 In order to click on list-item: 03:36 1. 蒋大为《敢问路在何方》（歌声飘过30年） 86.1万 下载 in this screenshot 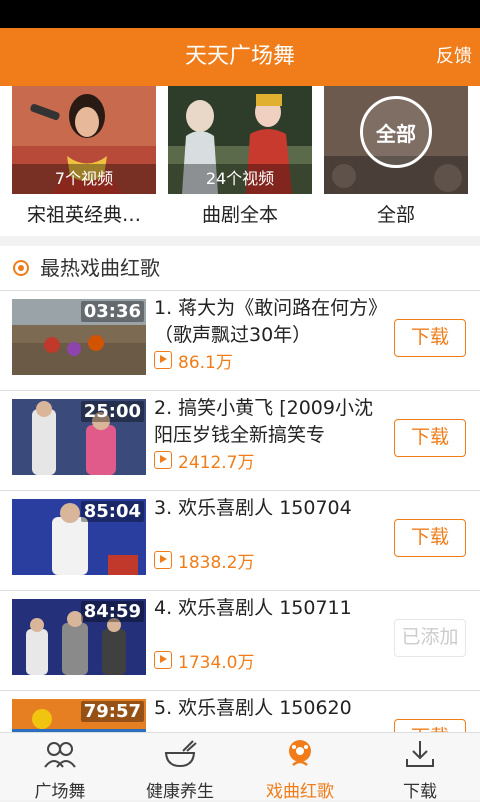, I will do `click(240, 340)`.